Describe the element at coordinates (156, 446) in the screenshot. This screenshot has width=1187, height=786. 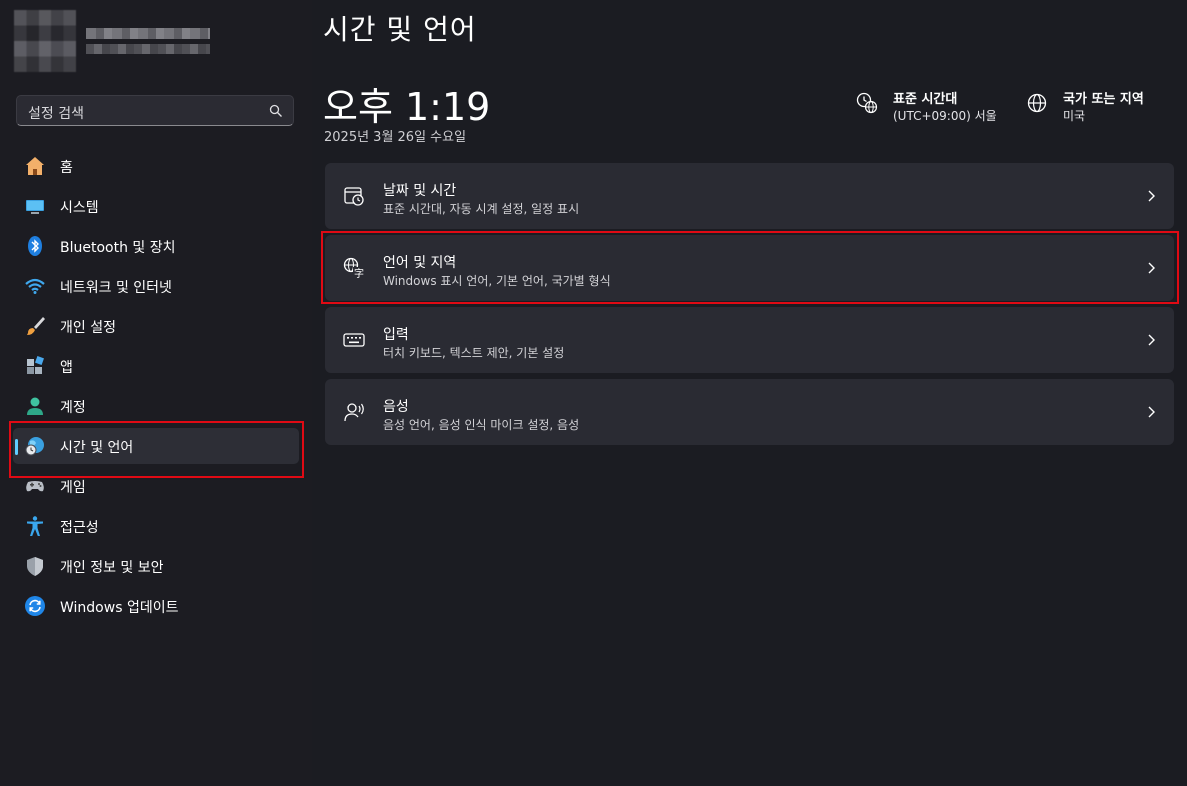
I see `sidebar-item-time-language: 시간 및 언어` at that location.